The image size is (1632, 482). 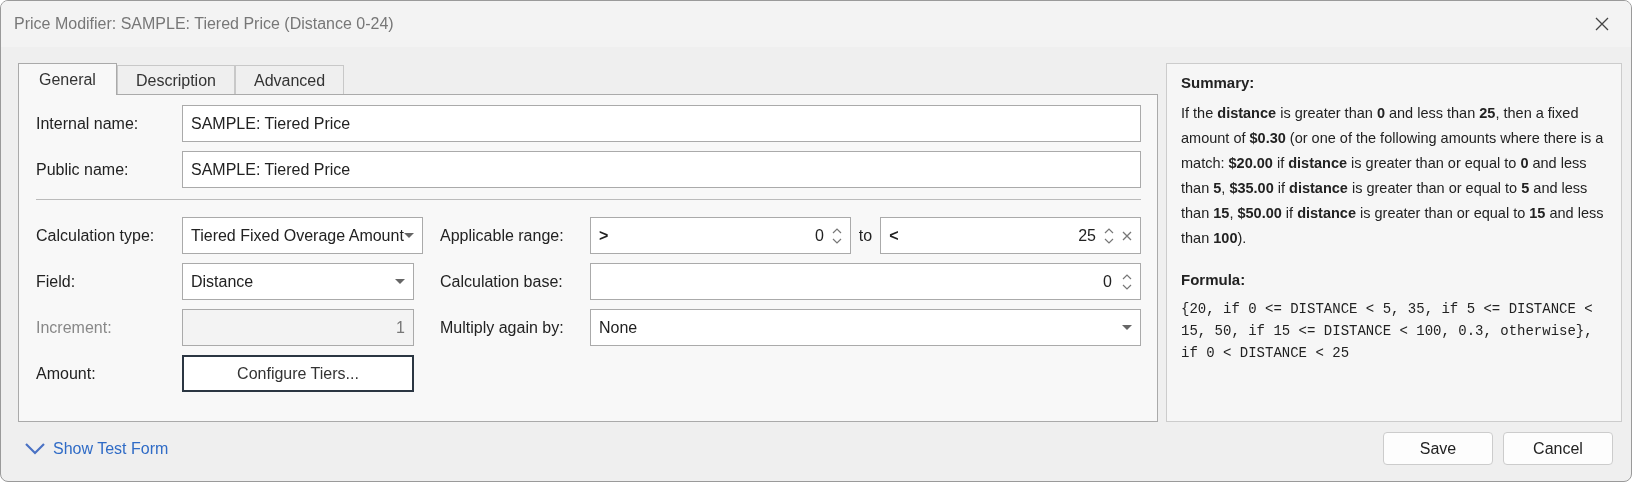 What do you see at coordinates (1214, 279) in the screenshot?
I see `formula-heading: Formula:` at bounding box center [1214, 279].